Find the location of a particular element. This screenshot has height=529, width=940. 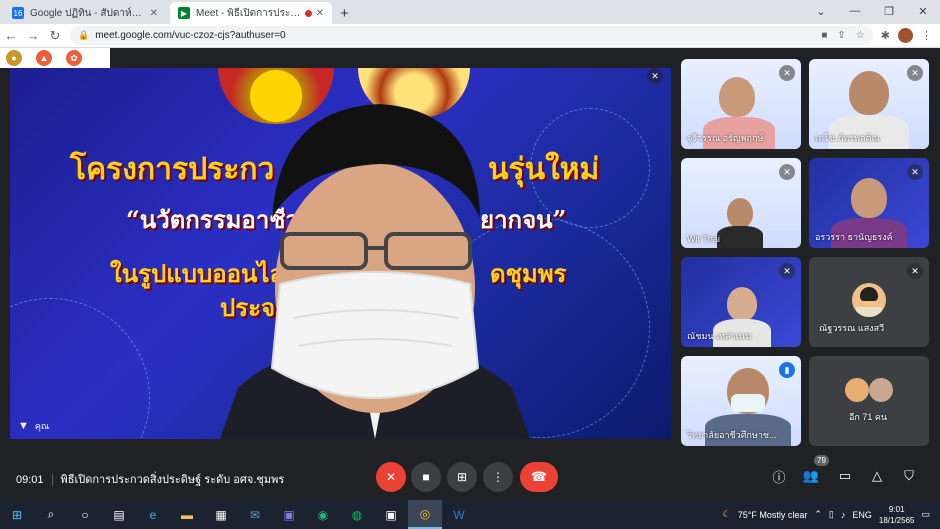

teams-icon: ▣ is located at coordinates (289, 514).